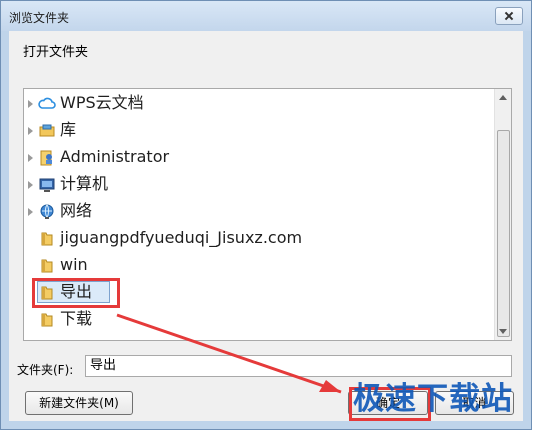 This screenshot has height=432, width=534. I want to click on network-icon, so click(47, 211).